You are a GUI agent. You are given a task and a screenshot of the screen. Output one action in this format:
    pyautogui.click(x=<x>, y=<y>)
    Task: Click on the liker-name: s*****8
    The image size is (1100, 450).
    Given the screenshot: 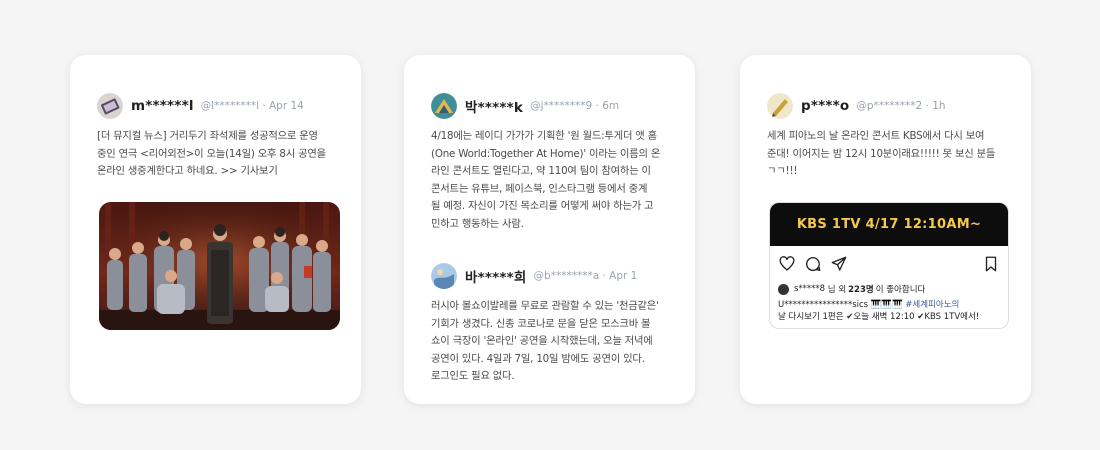 What is the action you would take?
    pyautogui.click(x=810, y=289)
    